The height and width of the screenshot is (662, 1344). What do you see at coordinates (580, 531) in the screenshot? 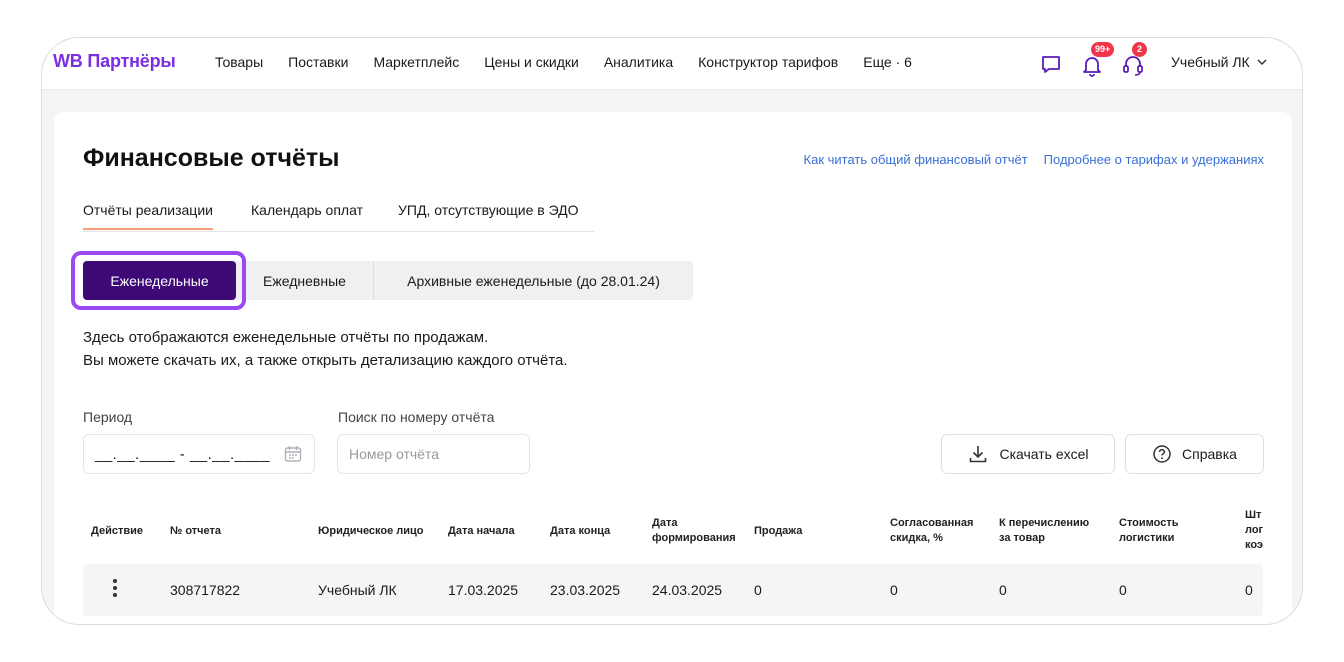
I see `col-end-date: Дата конца` at bounding box center [580, 531].